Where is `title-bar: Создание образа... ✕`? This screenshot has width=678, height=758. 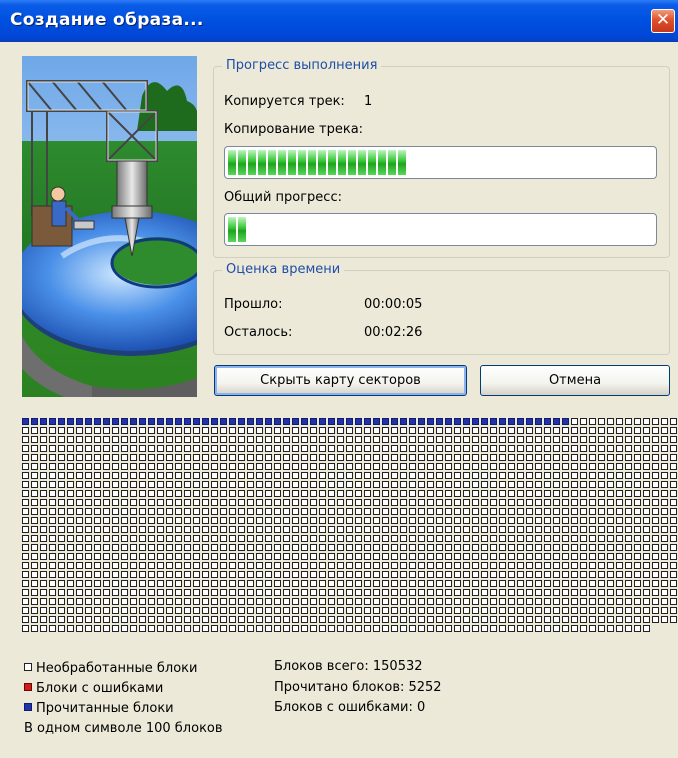
title-bar: Создание образа... ✕ is located at coordinates (339, 21).